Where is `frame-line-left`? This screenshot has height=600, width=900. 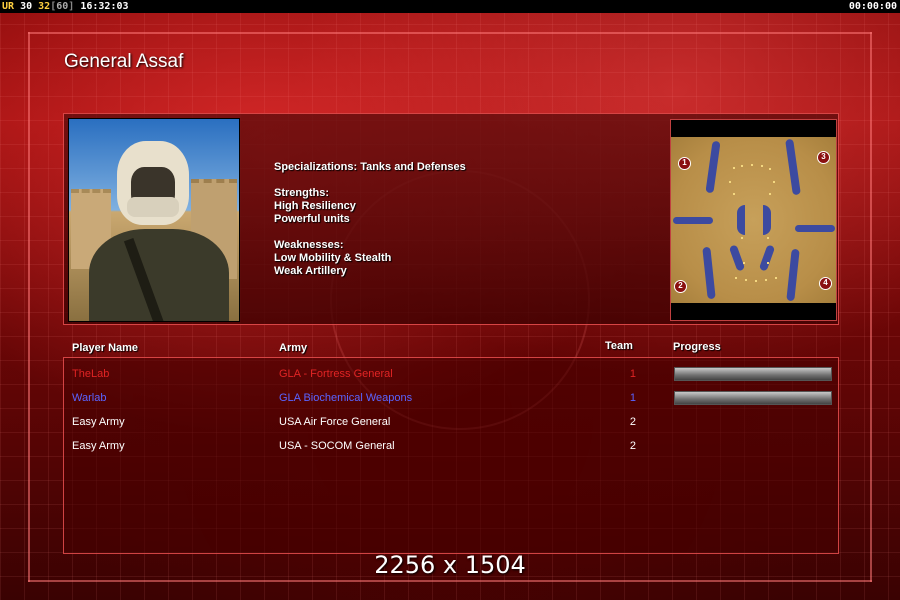
frame-line-left is located at coordinates (29, 307).